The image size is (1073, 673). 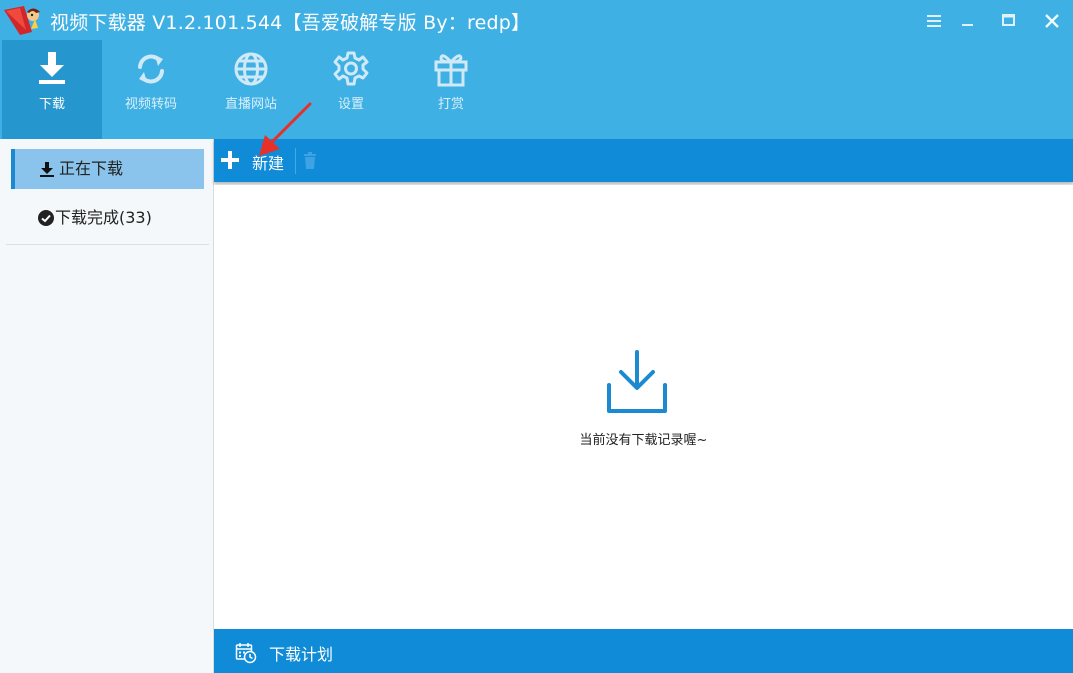 What do you see at coordinates (46, 218) in the screenshot?
I see `check-circle-icon` at bounding box center [46, 218].